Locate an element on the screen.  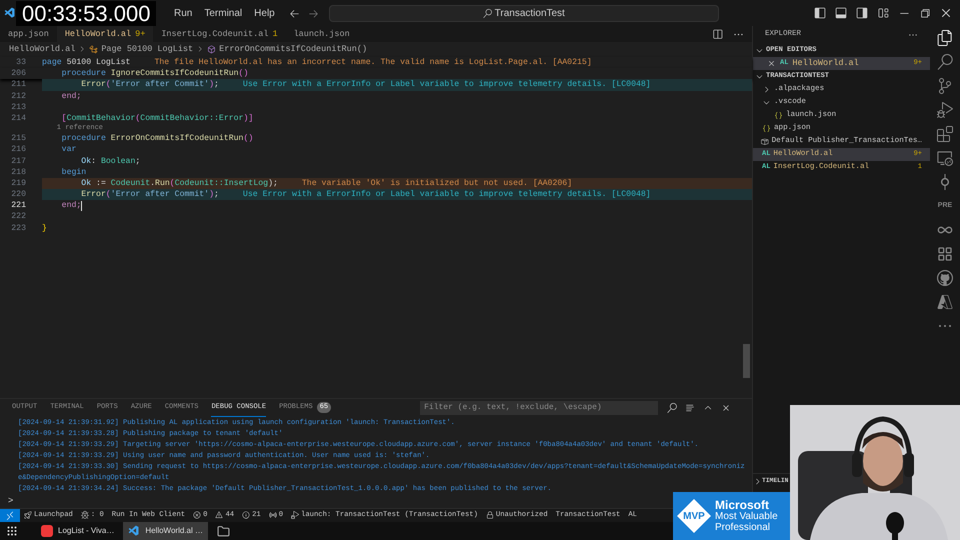
info-icon is located at coordinates (246, 515).